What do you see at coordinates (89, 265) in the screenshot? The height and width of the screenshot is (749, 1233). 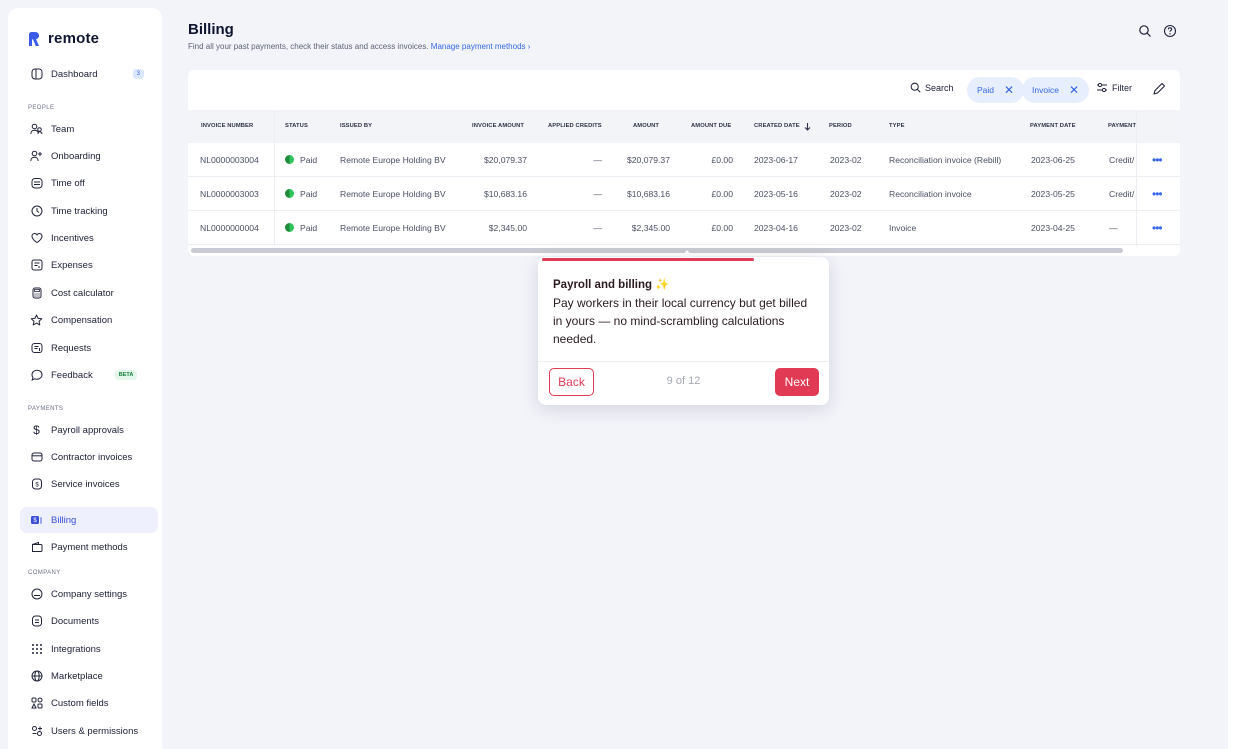 I see `sidebar-item-expenses: Expenses` at bounding box center [89, 265].